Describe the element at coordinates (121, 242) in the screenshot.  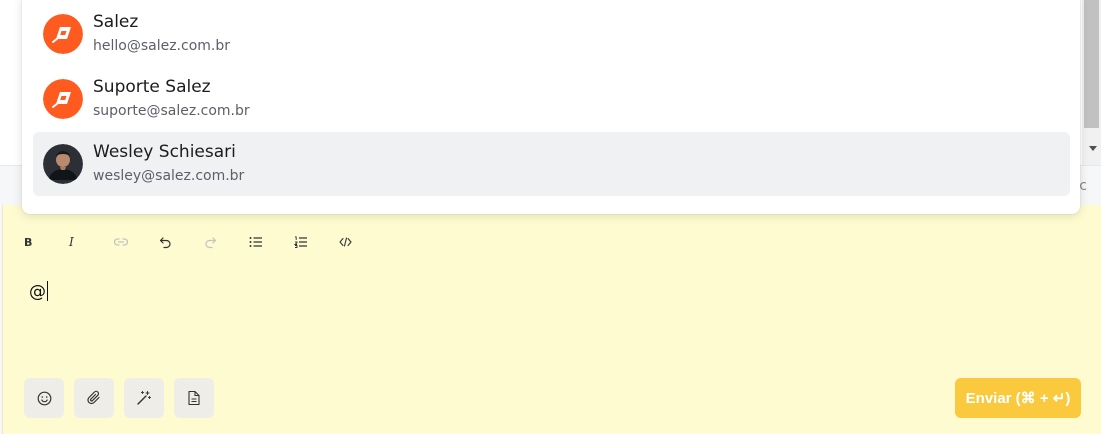
I see `link-icon` at that location.